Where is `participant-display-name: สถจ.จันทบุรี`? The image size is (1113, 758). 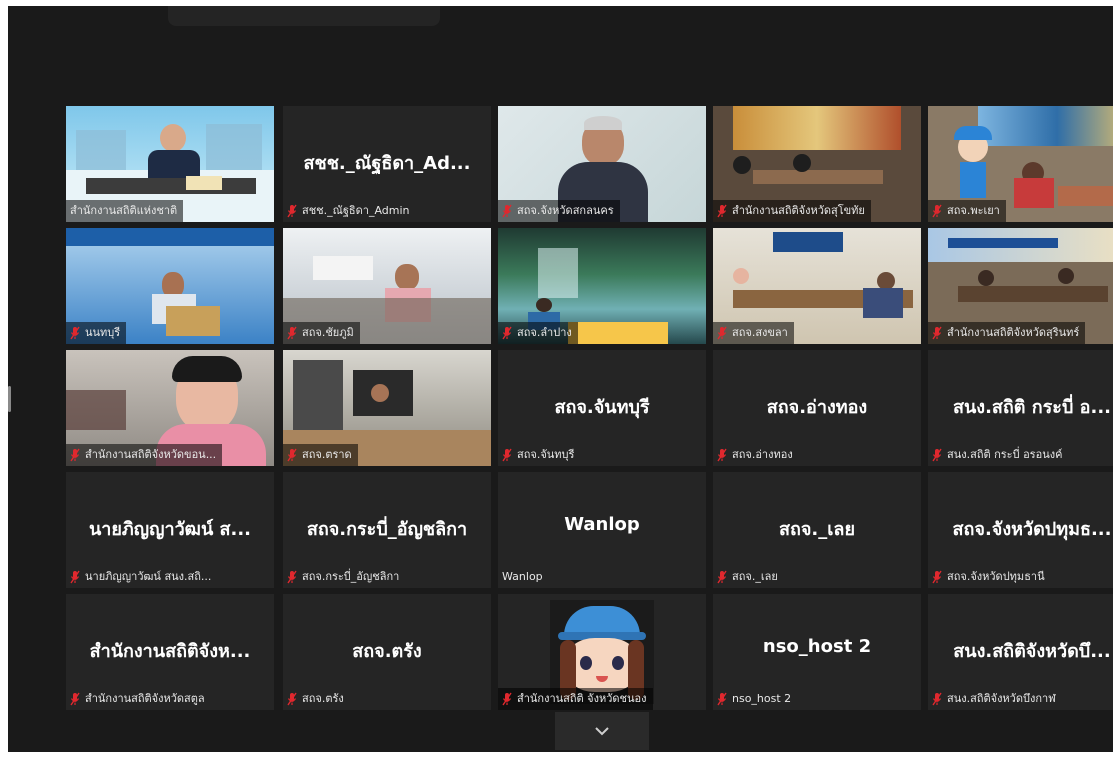
participant-display-name: สถจ.จันทบุรี is located at coordinates (602, 407).